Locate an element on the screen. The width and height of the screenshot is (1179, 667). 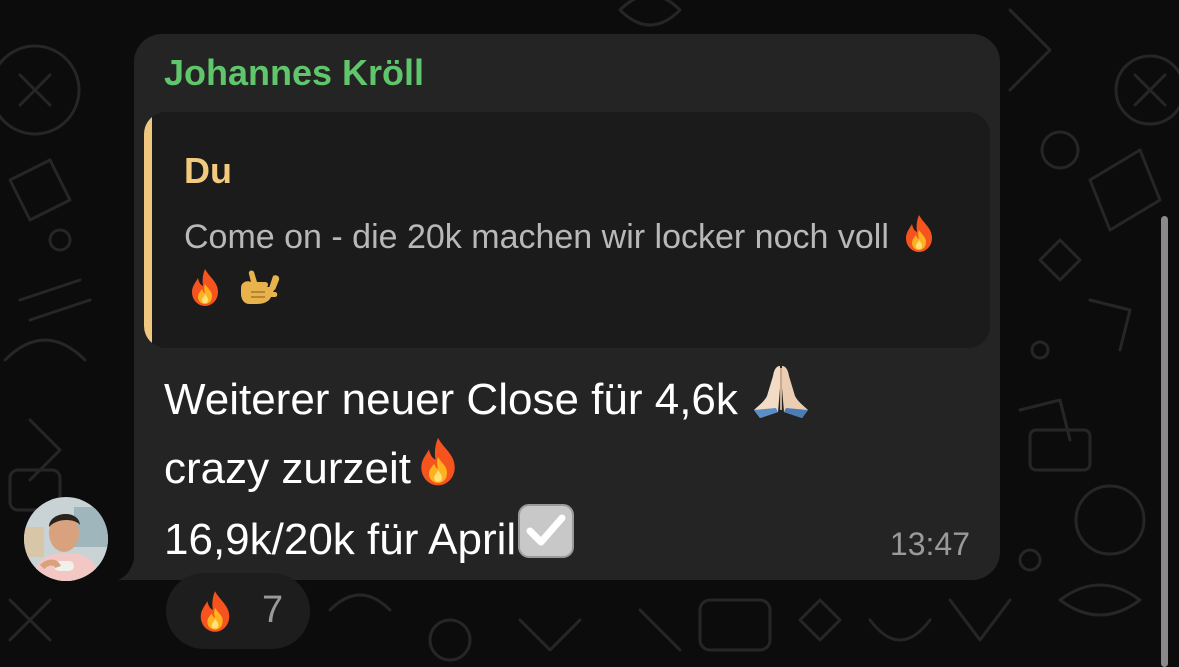
quote-accent-bar is located at coordinates (148, 230).